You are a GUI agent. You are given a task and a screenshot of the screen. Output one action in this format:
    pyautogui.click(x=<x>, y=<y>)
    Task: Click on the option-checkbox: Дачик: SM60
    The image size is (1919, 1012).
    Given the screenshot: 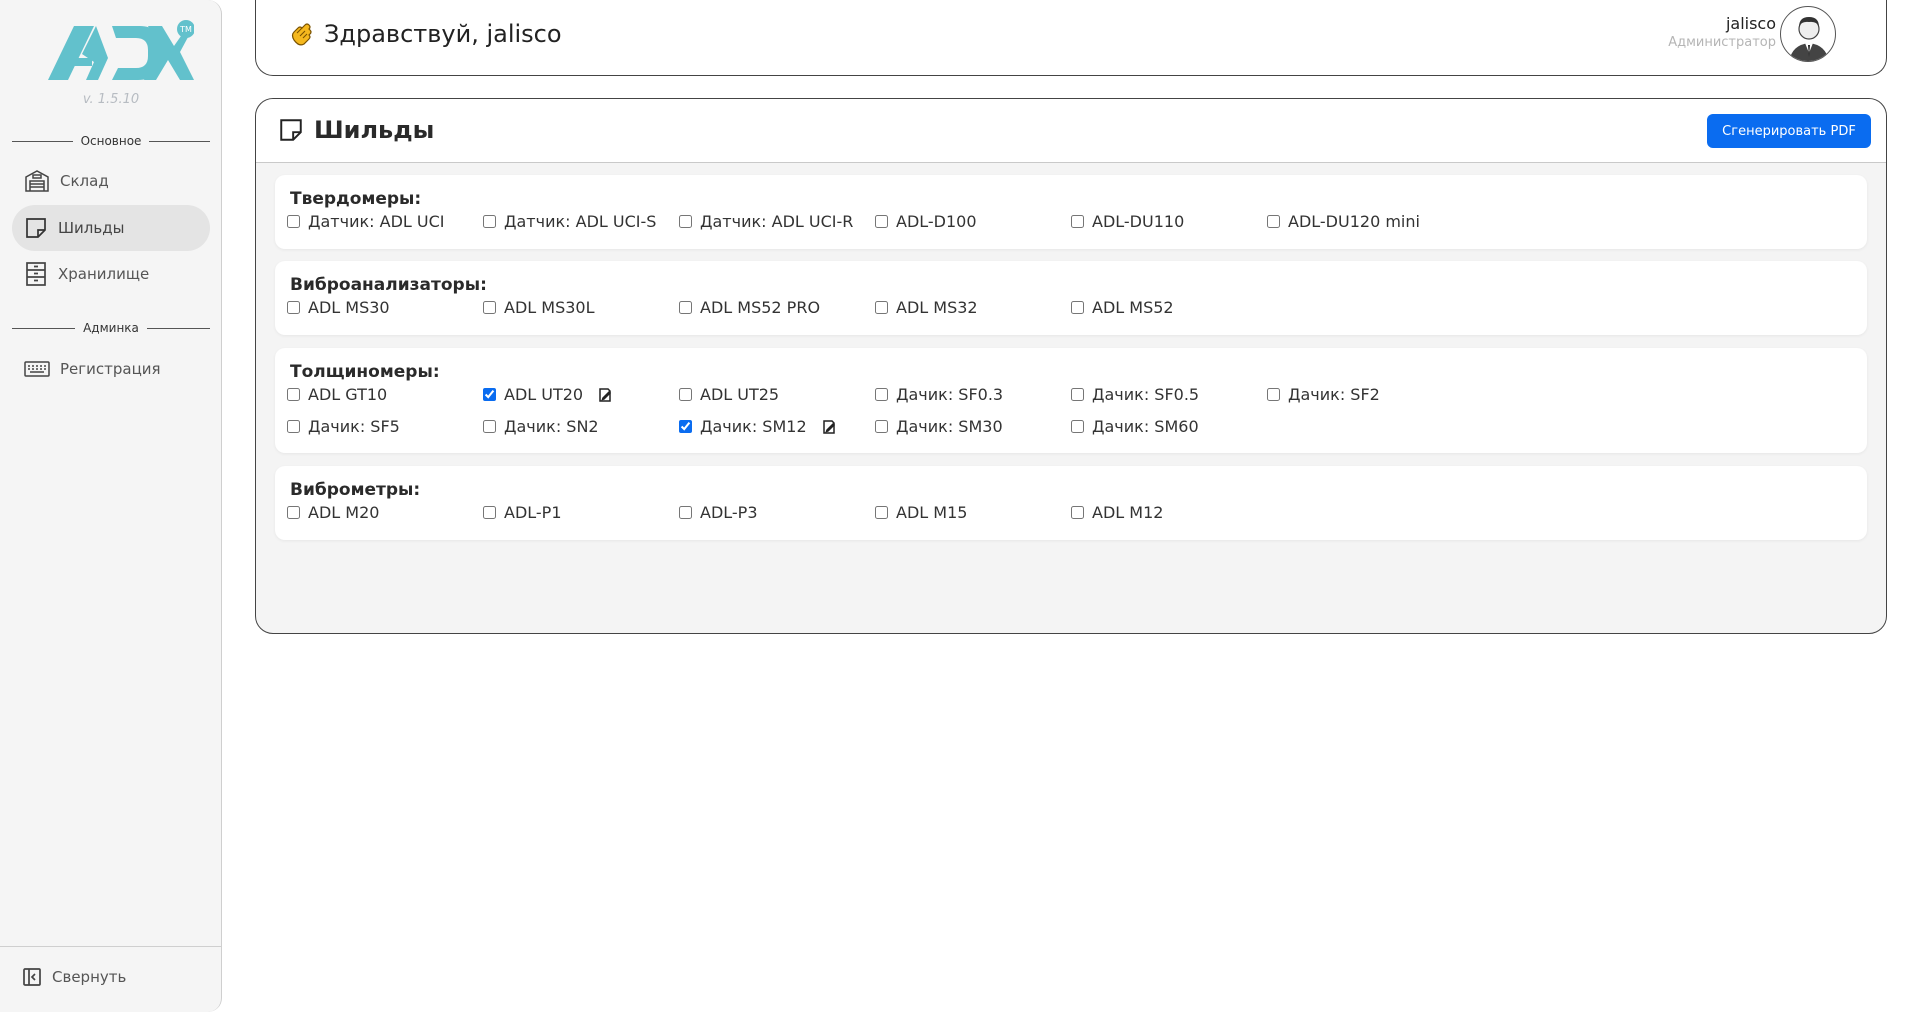 What is the action you would take?
    pyautogui.click(x=1135, y=426)
    